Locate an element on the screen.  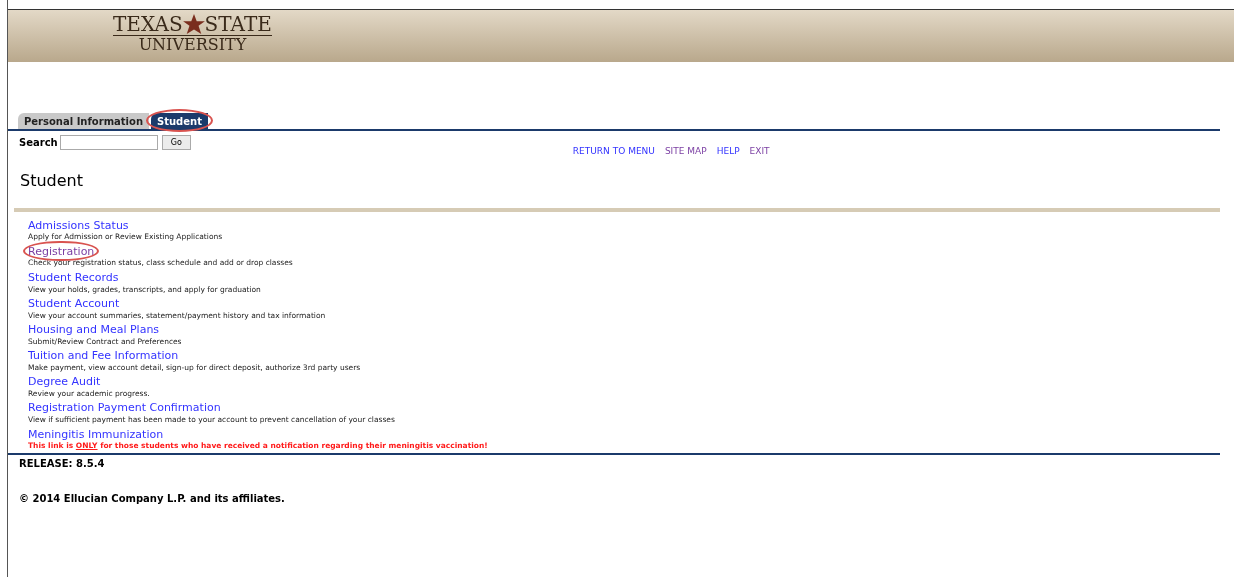
nav-link: RETURN TO MENU is located at coordinates (613, 152).